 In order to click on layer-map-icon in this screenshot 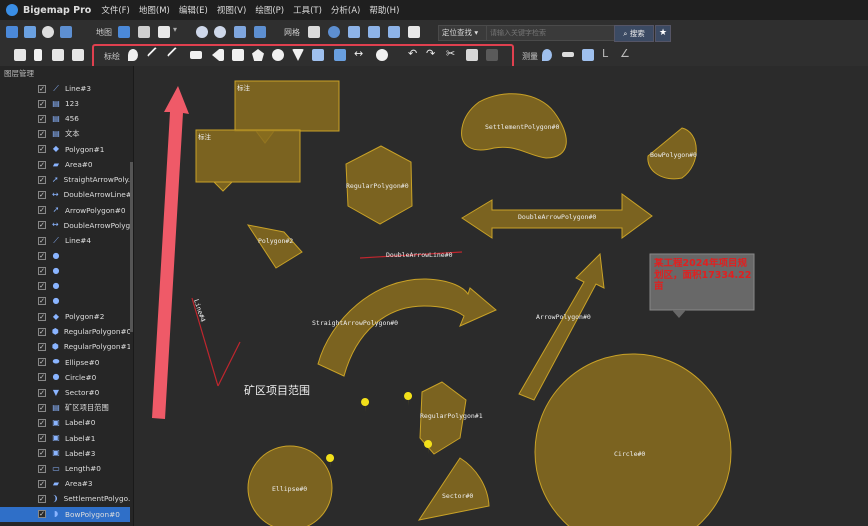, I will do `click(144, 32)`.